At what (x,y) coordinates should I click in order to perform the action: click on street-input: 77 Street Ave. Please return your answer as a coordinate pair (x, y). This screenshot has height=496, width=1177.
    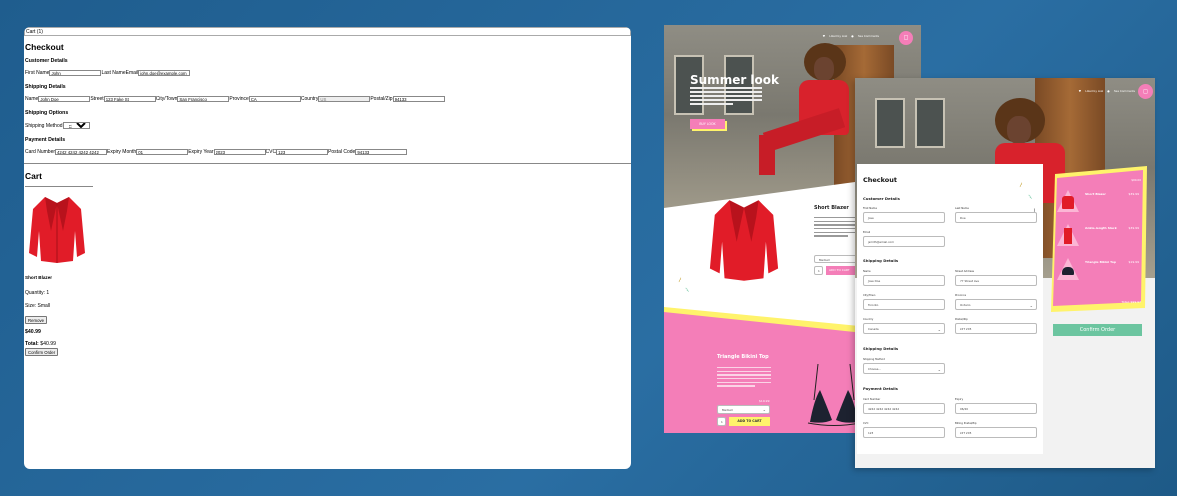
    Looking at the image, I should click on (996, 280).